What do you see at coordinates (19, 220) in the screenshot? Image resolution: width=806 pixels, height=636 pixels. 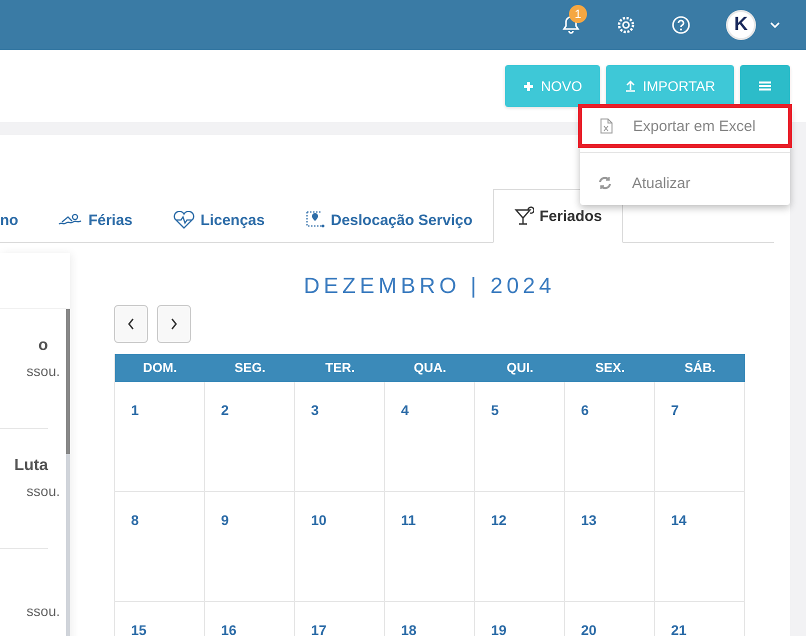 I see `tab: no` at bounding box center [19, 220].